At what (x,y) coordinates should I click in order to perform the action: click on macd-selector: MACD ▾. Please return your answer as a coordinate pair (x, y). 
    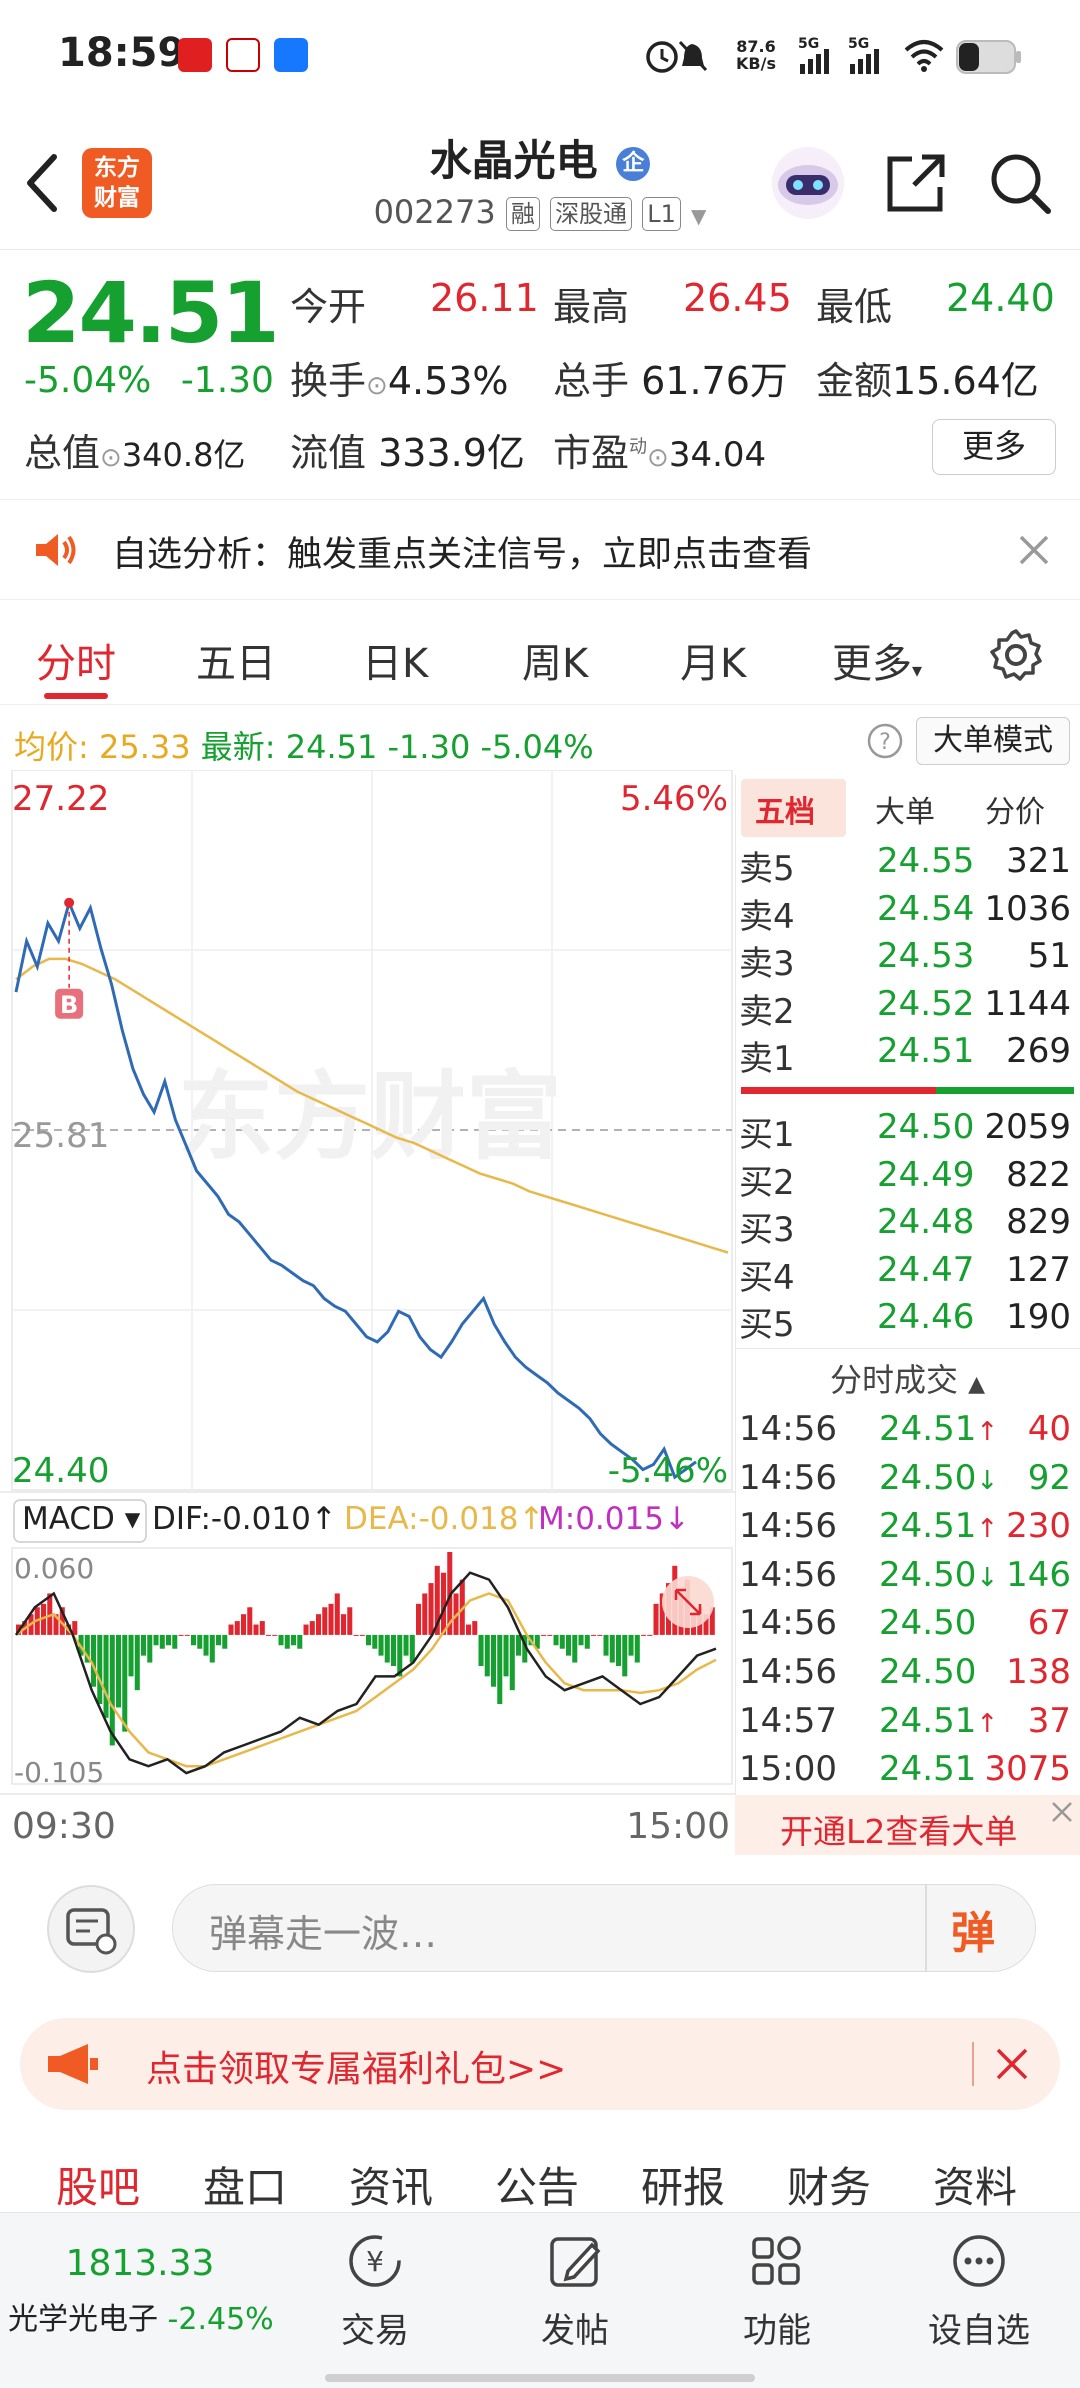
    Looking at the image, I should click on (81, 1519).